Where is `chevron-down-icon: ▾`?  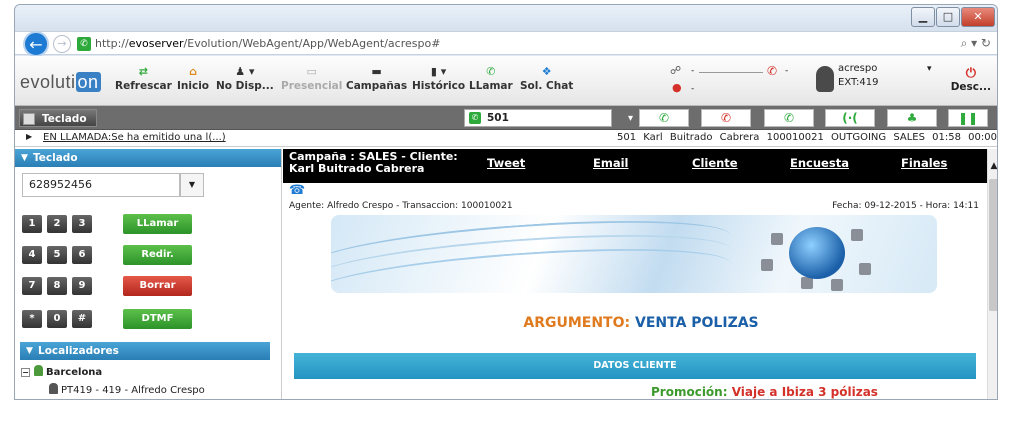
chevron-down-icon: ▾ is located at coordinates (630, 118).